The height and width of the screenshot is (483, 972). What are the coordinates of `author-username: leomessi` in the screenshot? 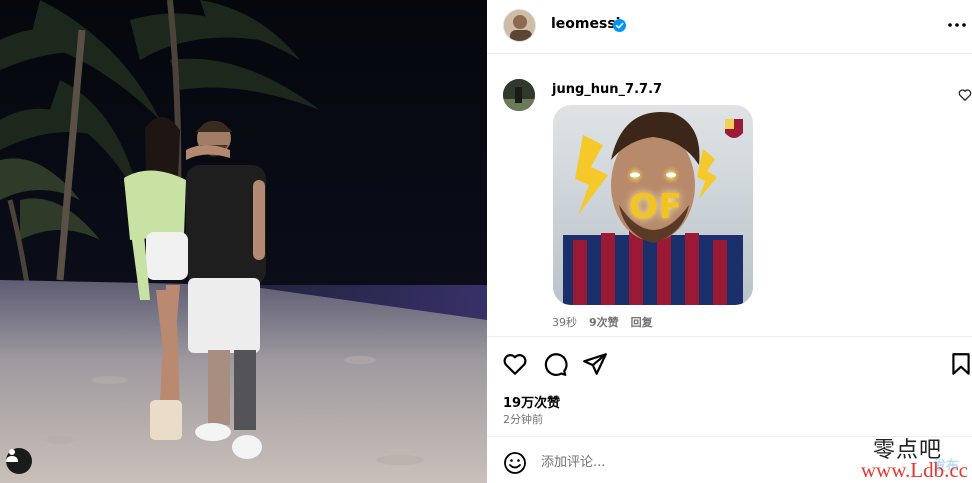 It's located at (585, 24).